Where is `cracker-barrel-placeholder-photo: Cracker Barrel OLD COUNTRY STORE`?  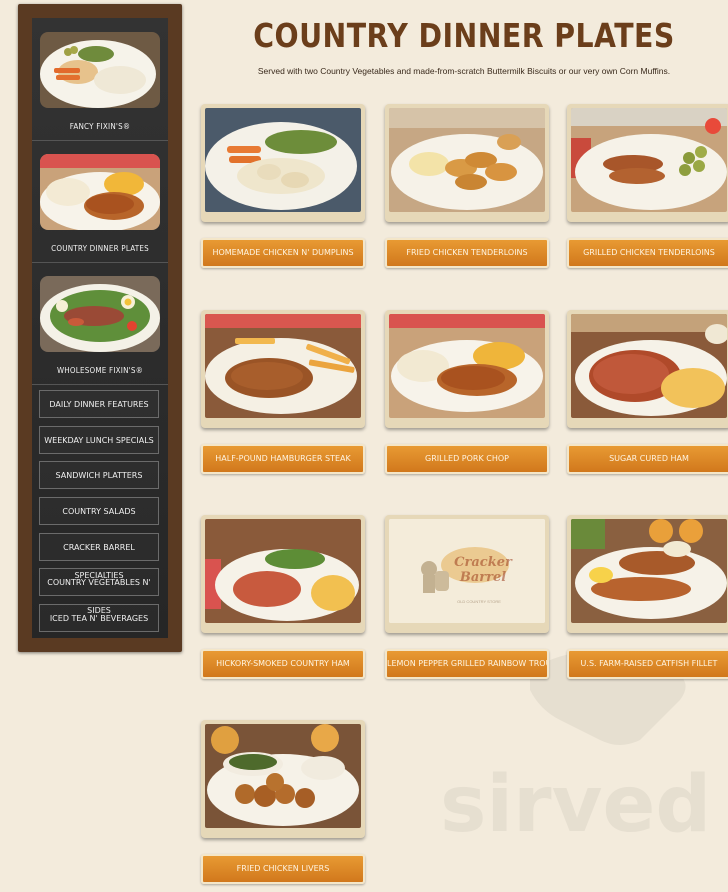
cracker-barrel-placeholder-photo: Cracker Barrel OLD COUNTRY STORE is located at coordinates (467, 571).